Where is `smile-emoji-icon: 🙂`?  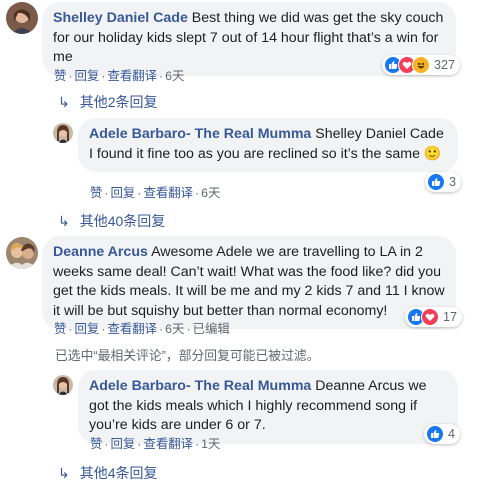 smile-emoji-icon: 🙂 is located at coordinates (432, 153).